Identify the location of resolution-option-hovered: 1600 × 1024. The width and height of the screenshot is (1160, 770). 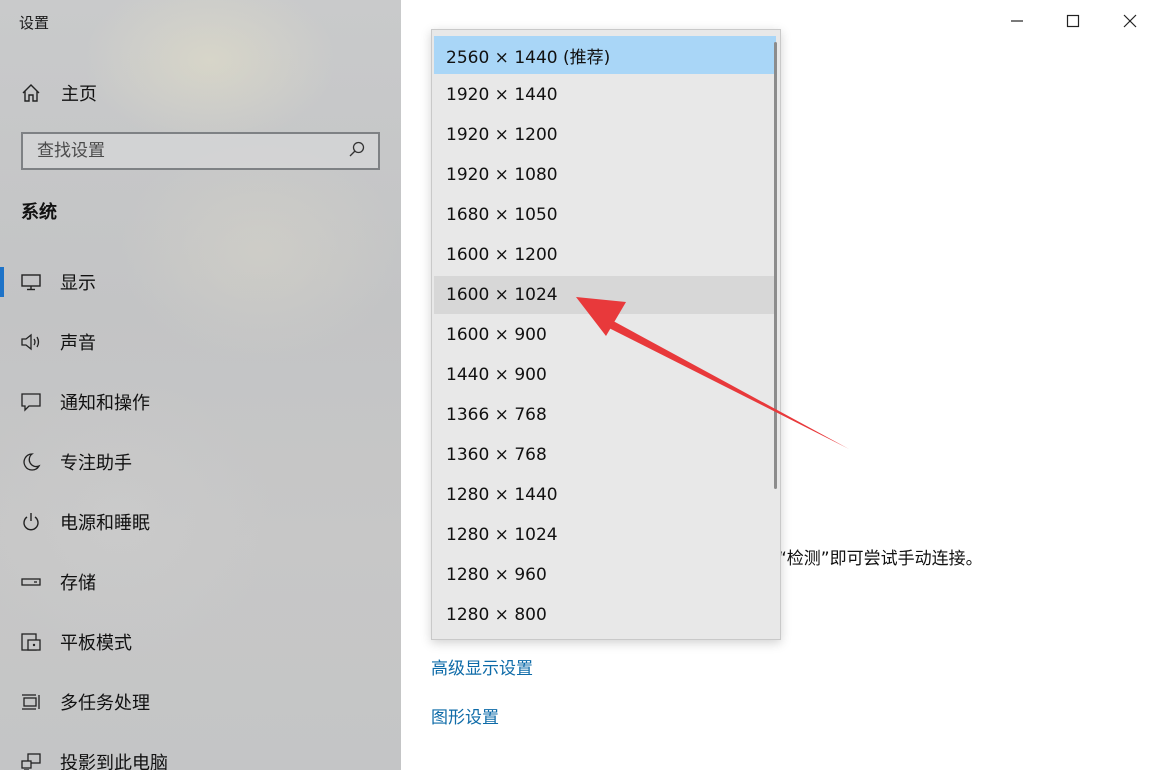
(605, 295).